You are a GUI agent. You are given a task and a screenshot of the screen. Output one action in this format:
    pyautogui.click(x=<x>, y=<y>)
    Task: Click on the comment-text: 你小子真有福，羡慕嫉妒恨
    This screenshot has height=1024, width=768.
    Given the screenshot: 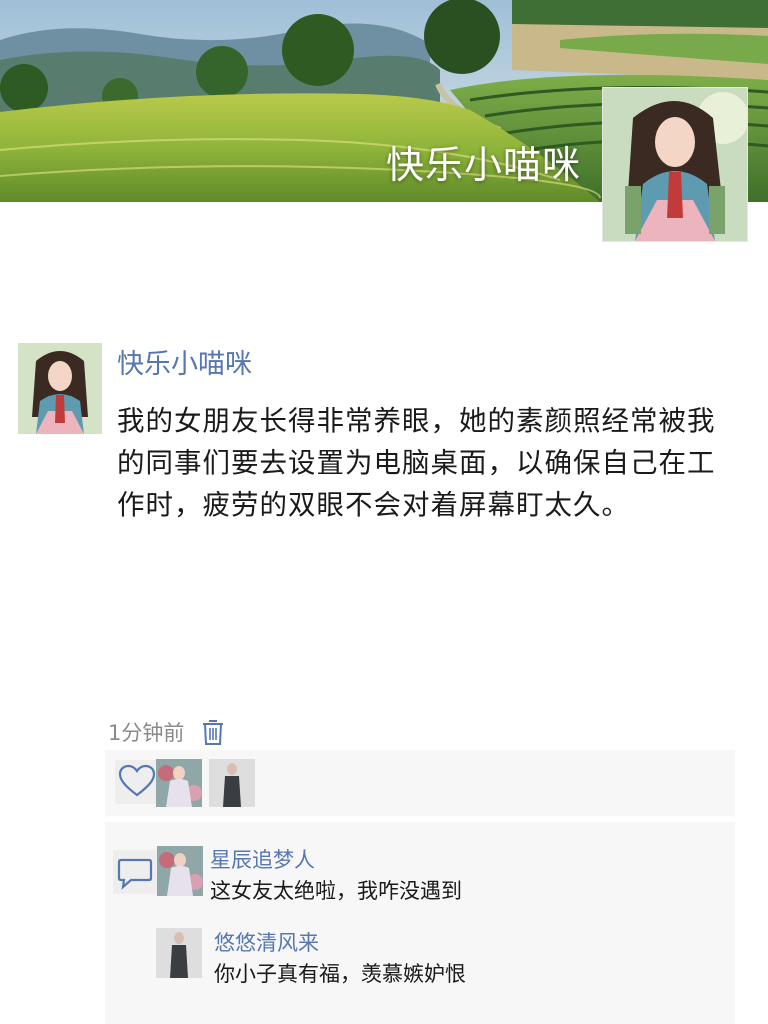 What is the action you would take?
    pyautogui.click(x=340, y=974)
    